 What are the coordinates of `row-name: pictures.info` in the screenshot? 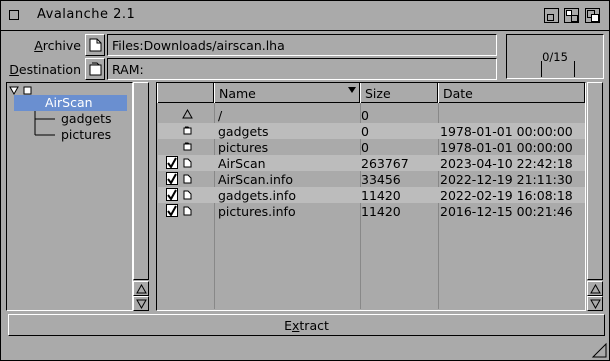 It's located at (257, 211).